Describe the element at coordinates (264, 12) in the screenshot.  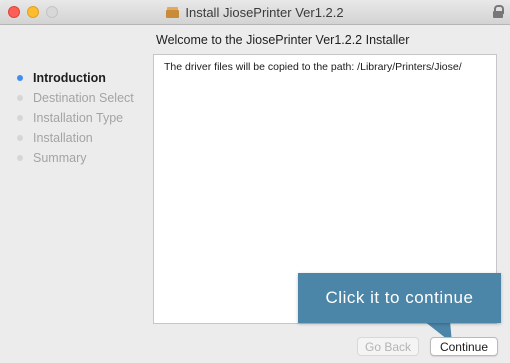
I see `window-title: Install JiosePrinter Ver1.2.2` at that location.